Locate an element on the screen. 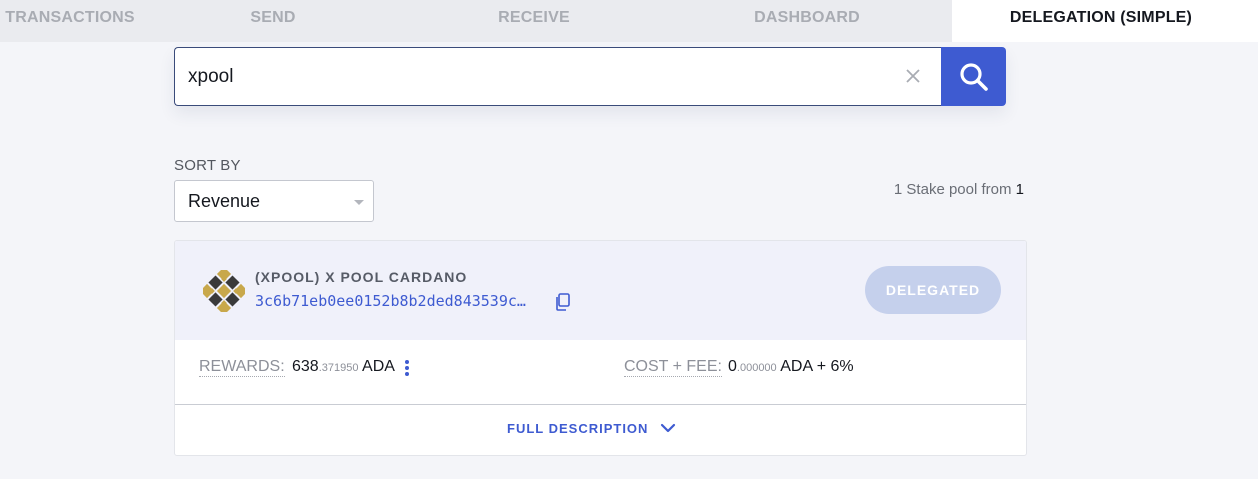 The width and height of the screenshot is (1258, 479). clear-search-button is located at coordinates (913, 76).